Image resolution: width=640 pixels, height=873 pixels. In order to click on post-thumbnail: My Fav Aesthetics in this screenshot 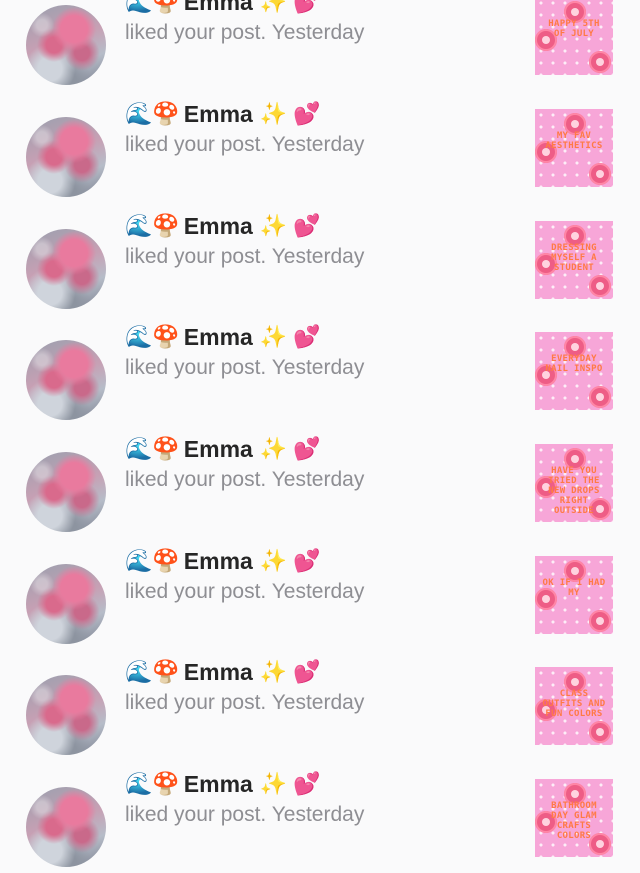, I will do `click(574, 148)`.